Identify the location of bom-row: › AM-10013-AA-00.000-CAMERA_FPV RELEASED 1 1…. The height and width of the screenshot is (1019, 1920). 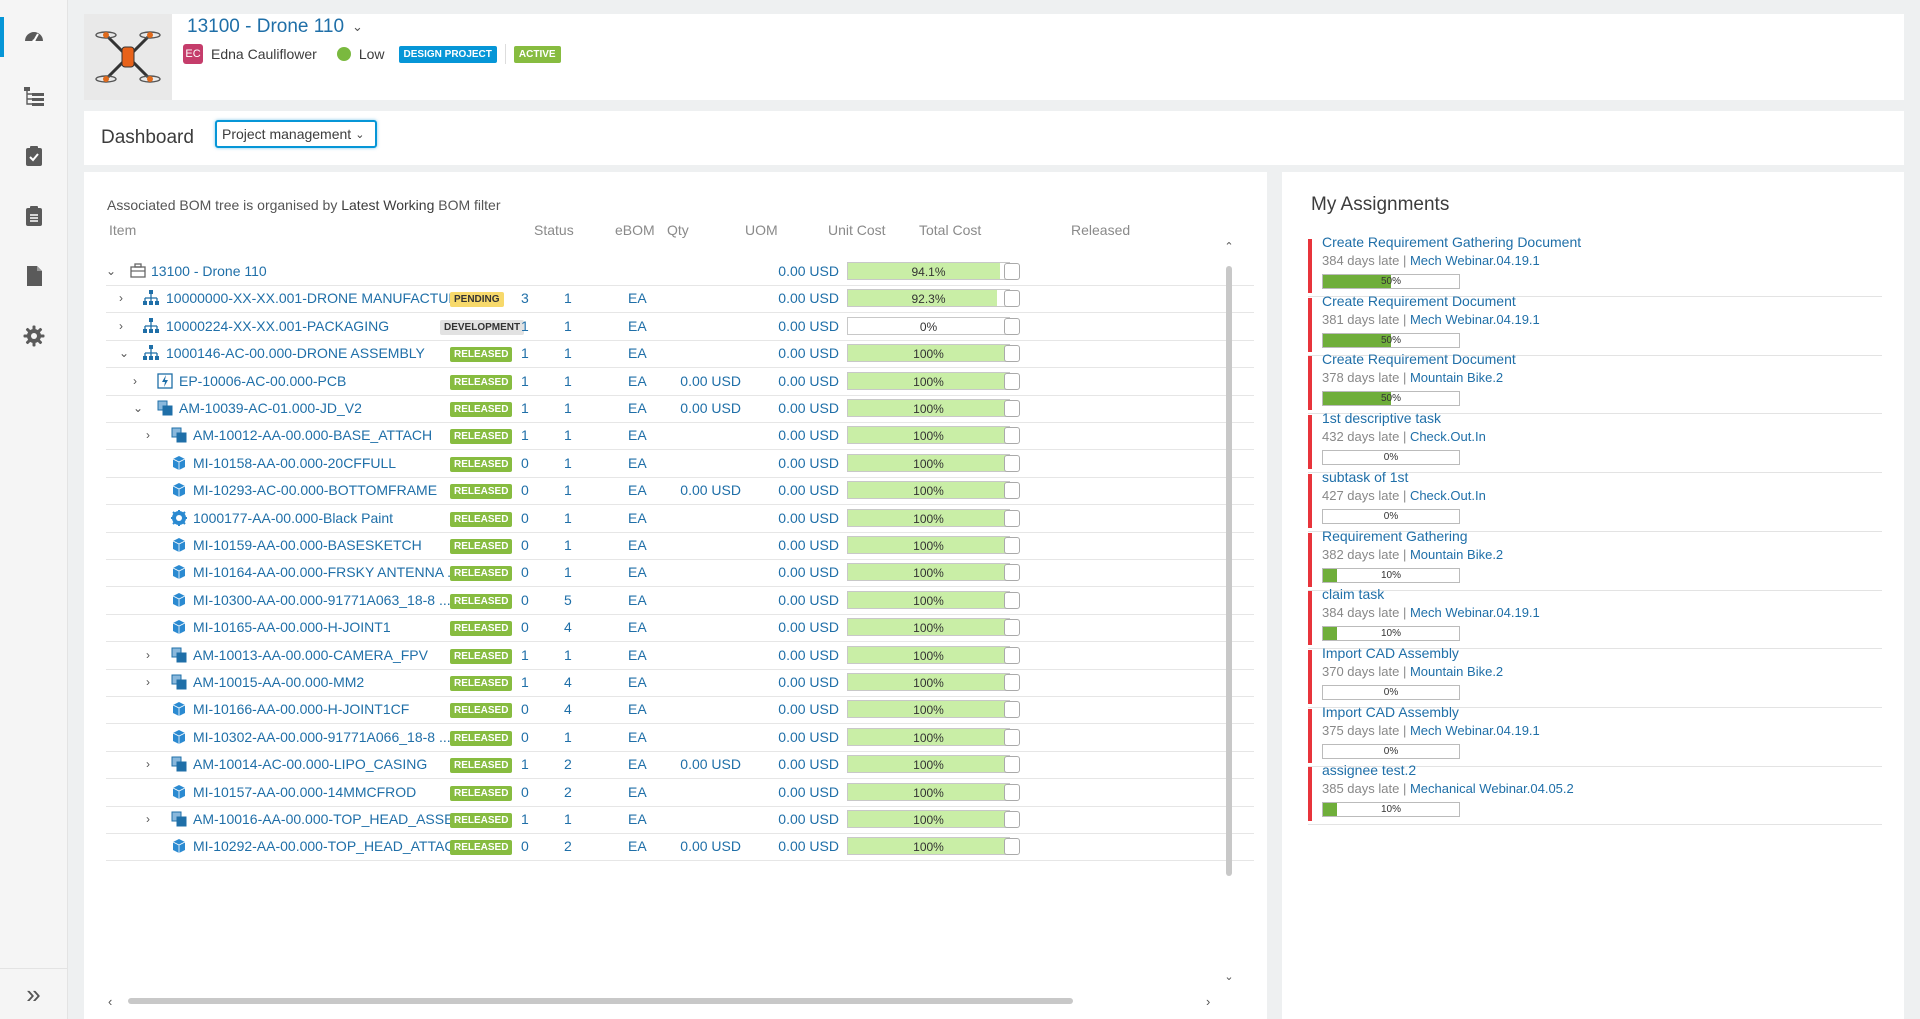
(680, 656).